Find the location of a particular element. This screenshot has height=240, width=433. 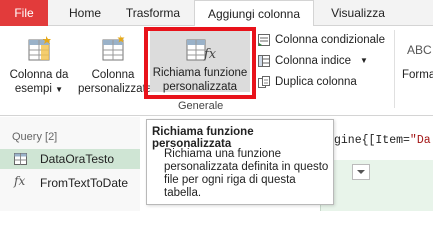

column-from-examples-label-2: esempi is located at coordinates (33, 89).